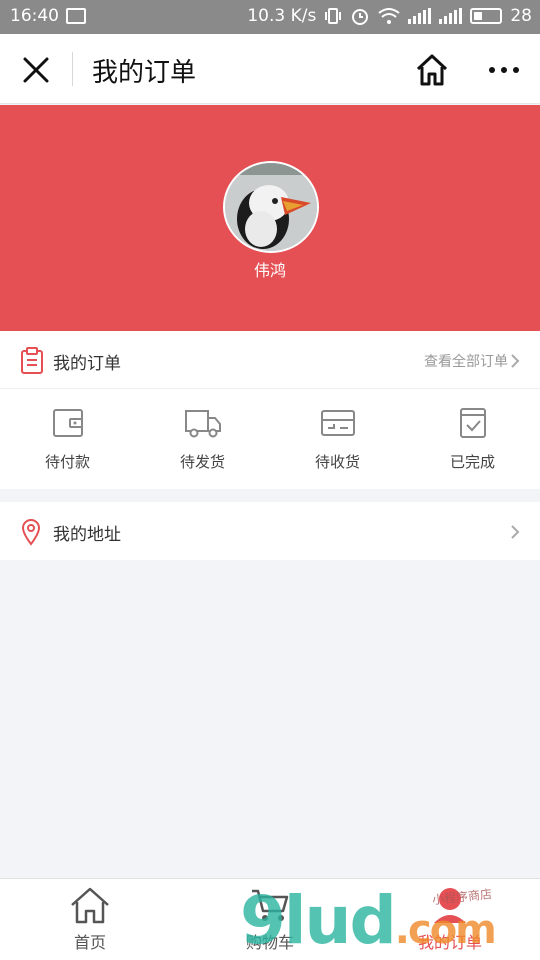 This screenshot has height=960, width=540. Describe the element at coordinates (32, 360) in the screenshot. I see `clipboard-icon` at that location.